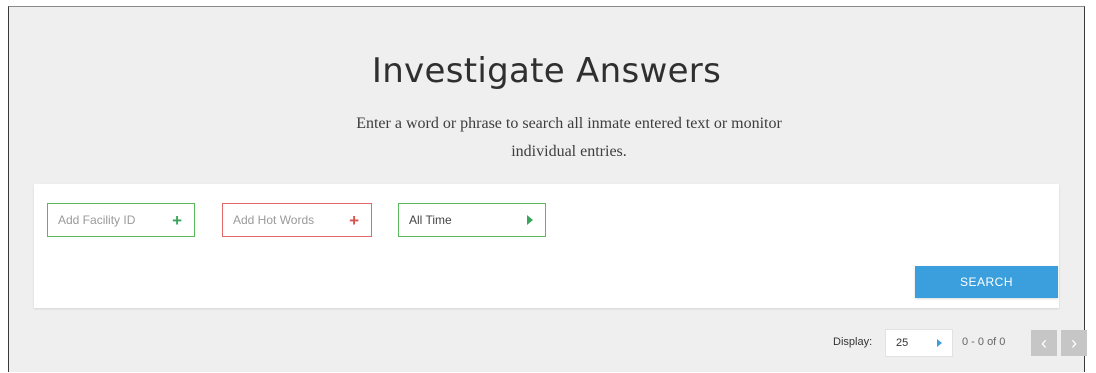 The width and height of the screenshot is (1096, 373). Describe the element at coordinates (919, 343) in the screenshot. I see `display-count-select: 25` at that location.